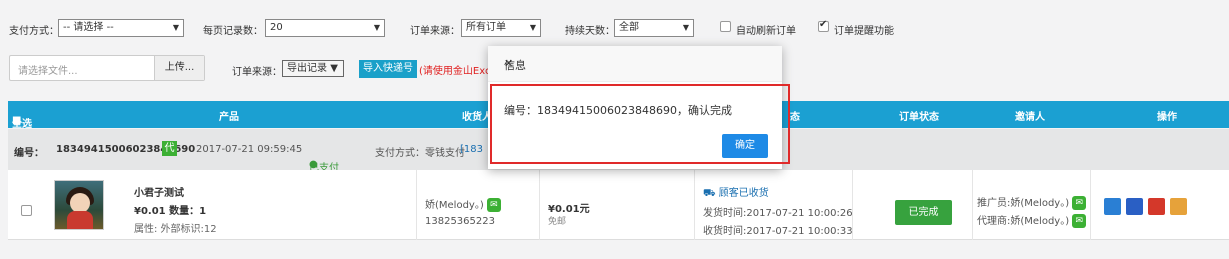 This screenshot has height=259, width=1229. I want to click on auto-refresh-checkbox, so click(725, 26).